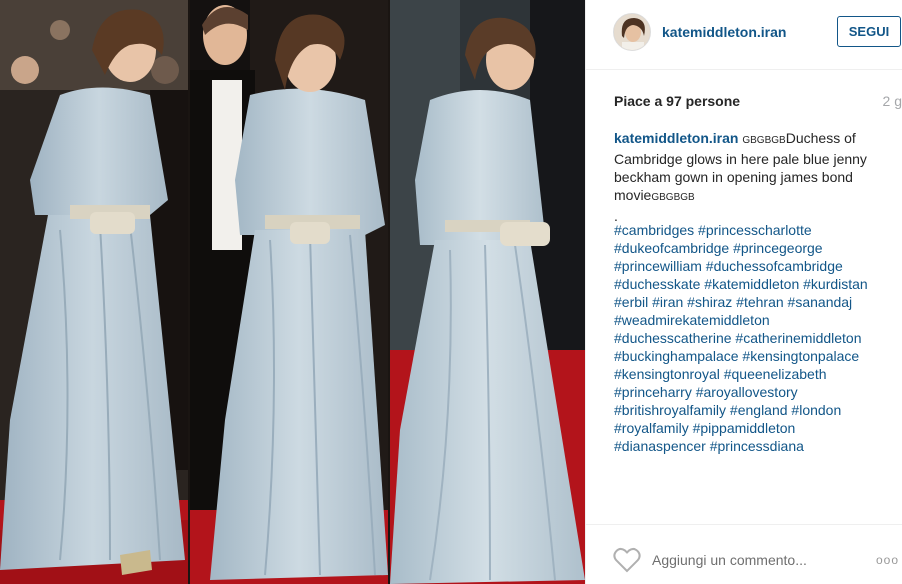  Describe the element at coordinates (676, 138) in the screenshot. I see `caption-username: katemiddleton.iran` at that location.